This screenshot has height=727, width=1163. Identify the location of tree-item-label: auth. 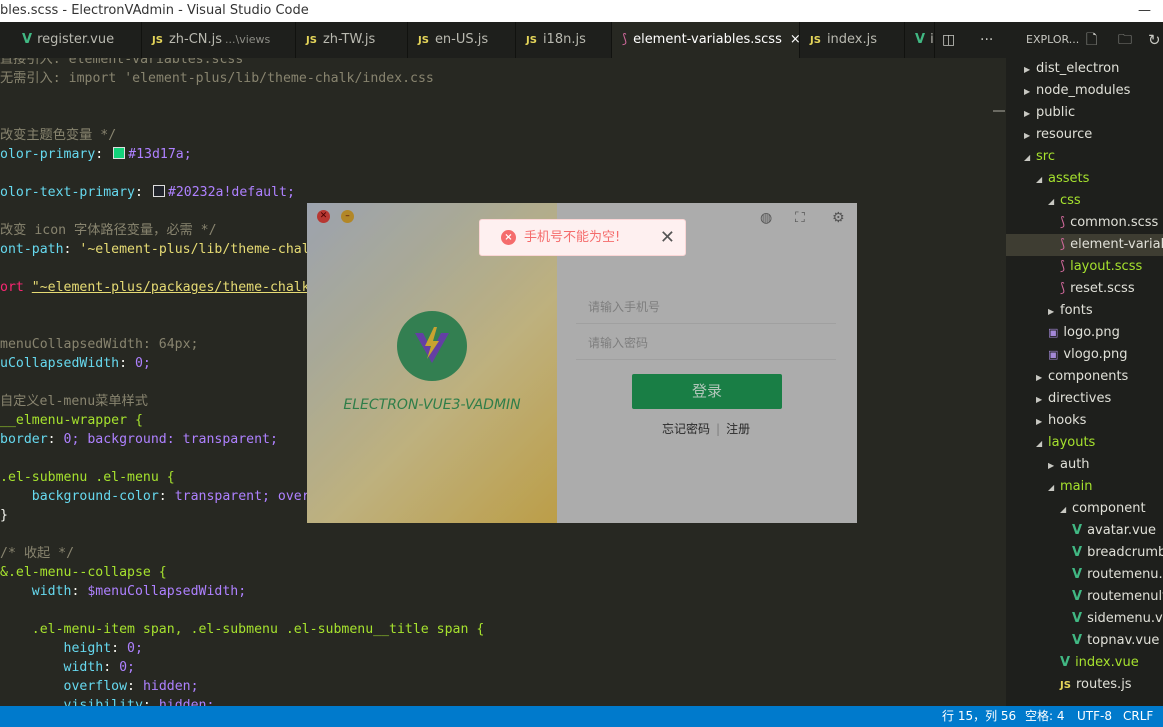
(1075, 464).